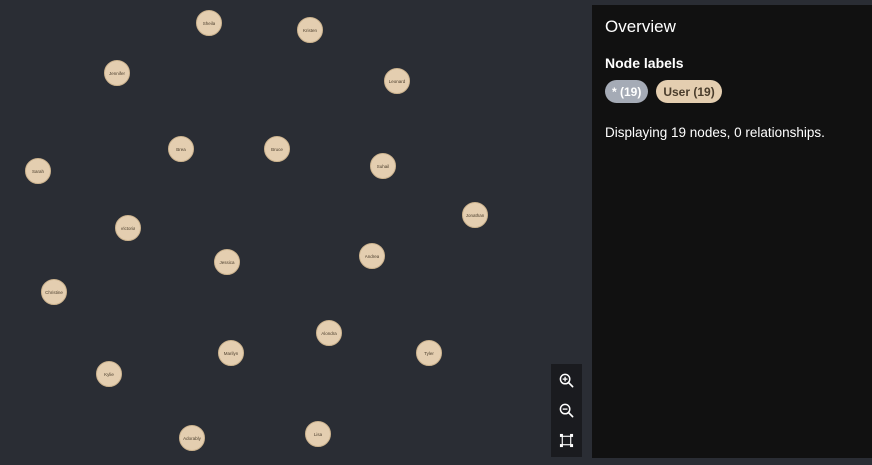 The height and width of the screenshot is (465, 872). I want to click on node-label: Suhail, so click(383, 166).